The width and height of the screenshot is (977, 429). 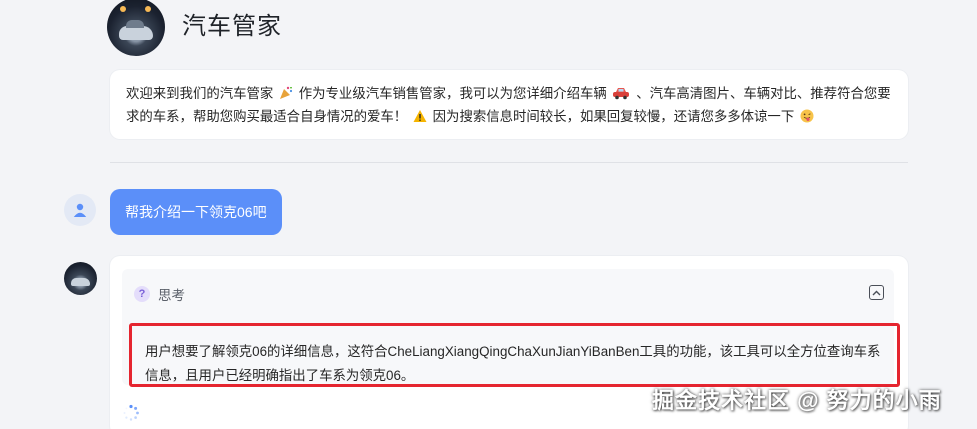 I want to click on warning-icon, so click(x=420, y=116).